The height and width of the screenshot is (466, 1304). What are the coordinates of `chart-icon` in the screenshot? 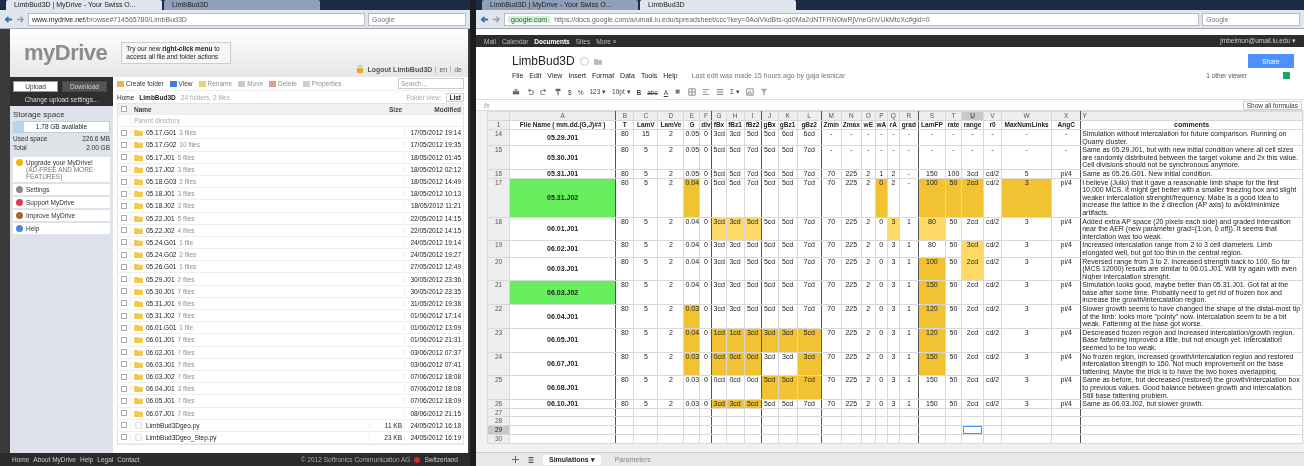 It's located at (749, 92).